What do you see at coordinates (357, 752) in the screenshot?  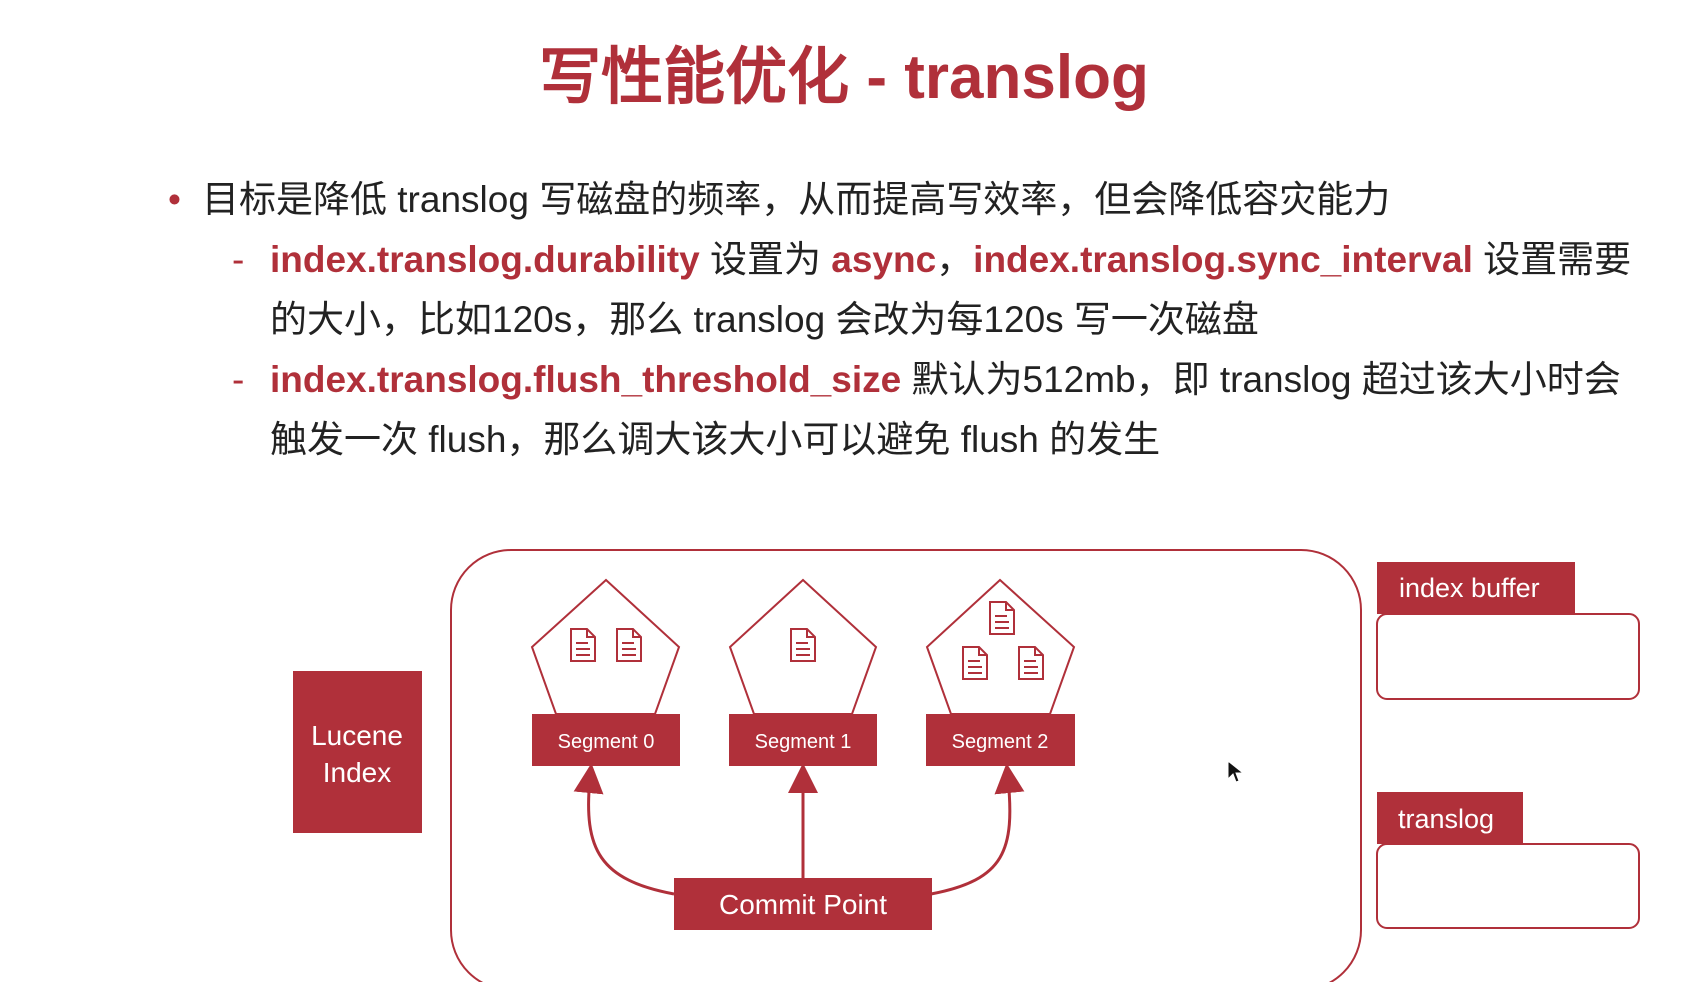 I see `lucene-index-box` at bounding box center [357, 752].